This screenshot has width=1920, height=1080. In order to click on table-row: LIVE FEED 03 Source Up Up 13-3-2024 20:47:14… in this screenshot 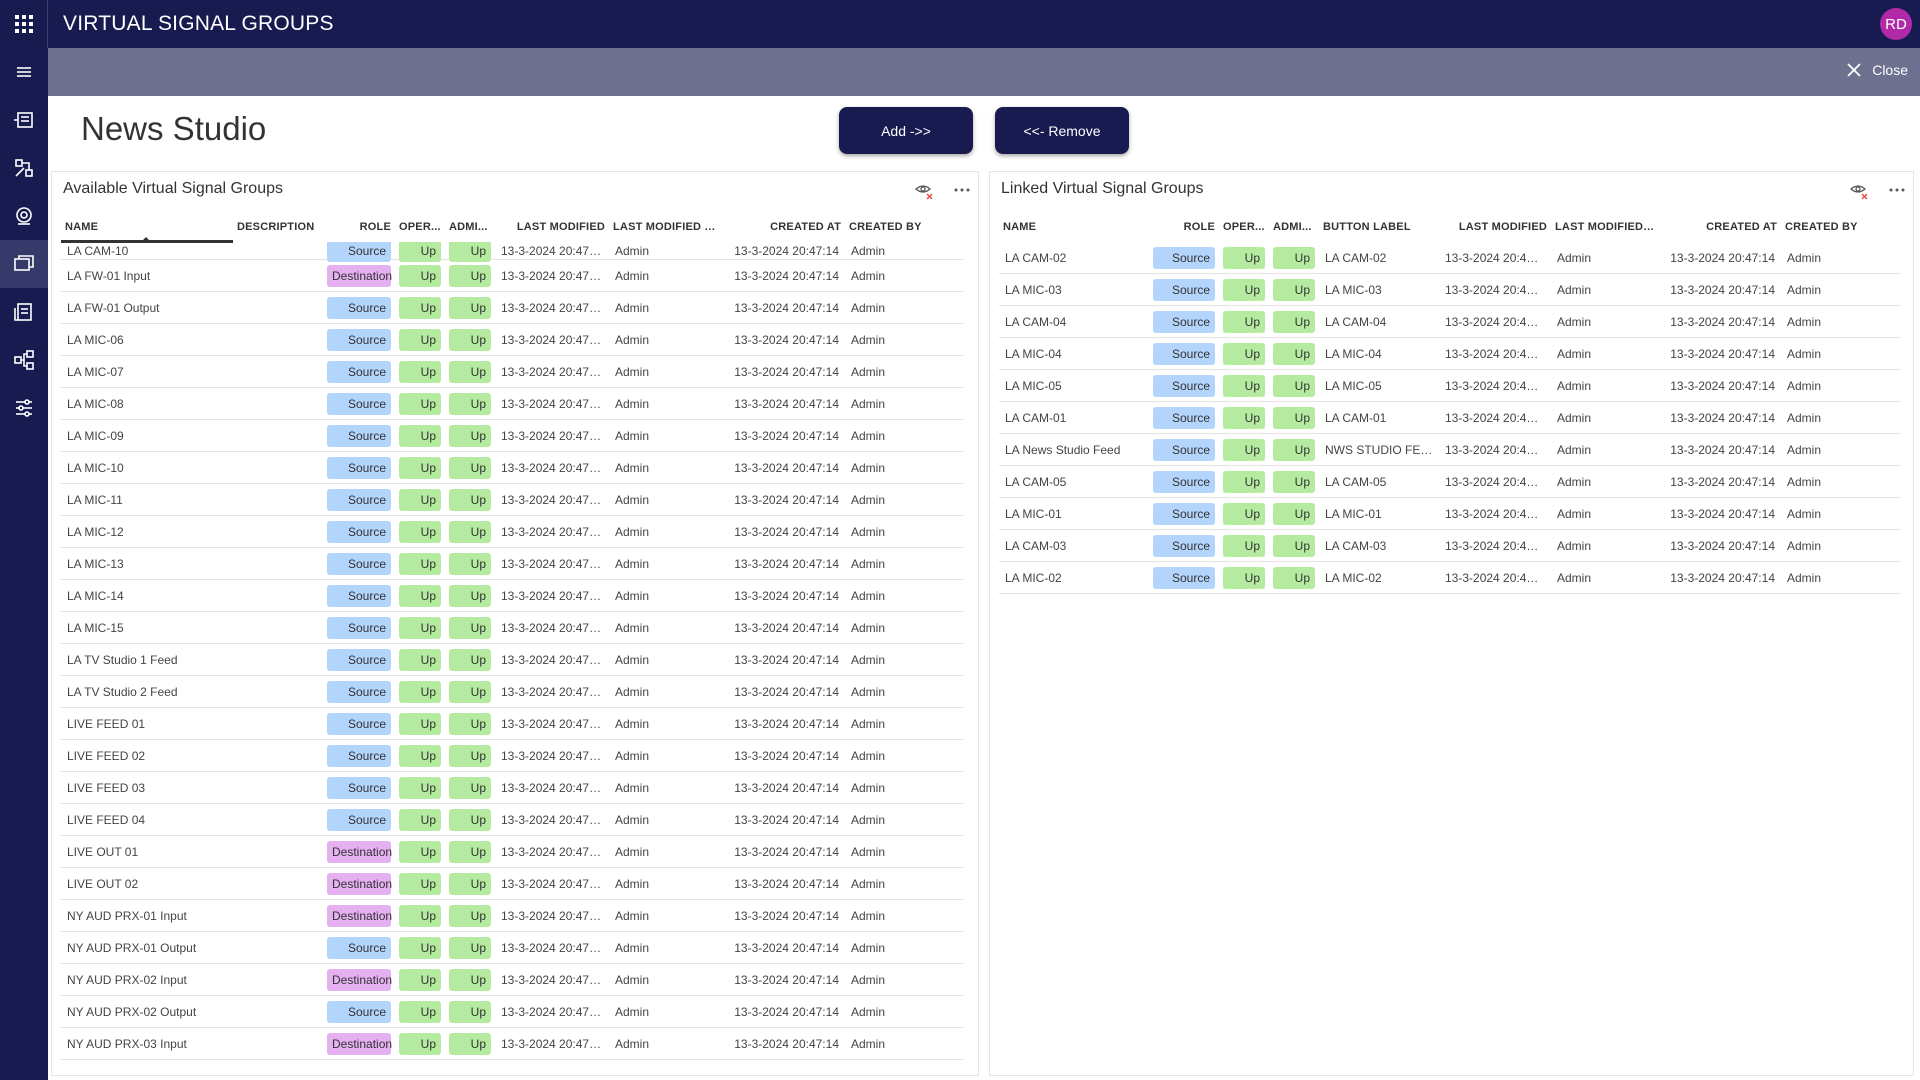, I will do `click(512, 788)`.